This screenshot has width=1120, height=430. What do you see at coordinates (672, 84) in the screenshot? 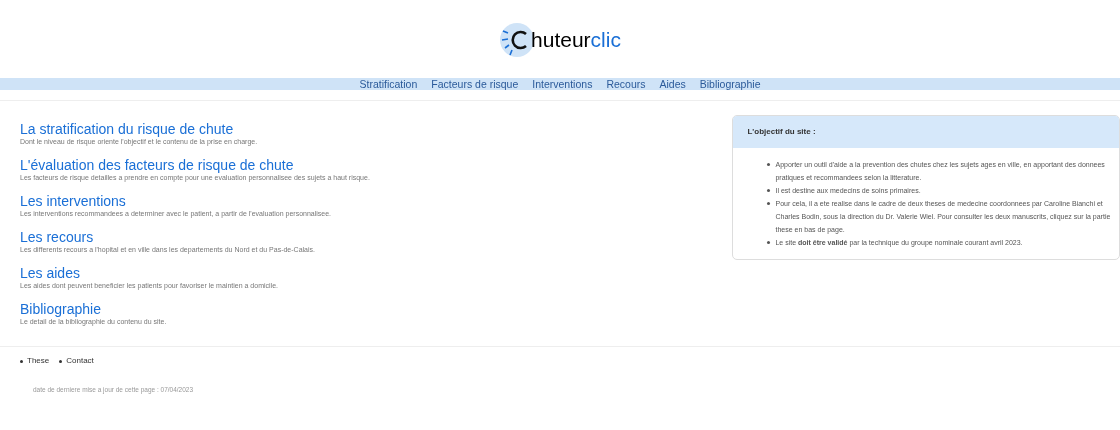
I see `nav-link: Aides` at bounding box center [672, 84].